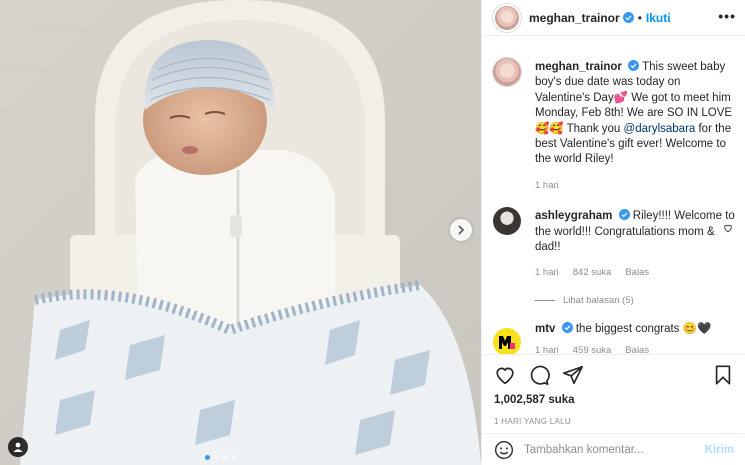 The height and width of the screenshot is (465, 745). I want to click on post-comment-button: Kirim, so click(719, 450).